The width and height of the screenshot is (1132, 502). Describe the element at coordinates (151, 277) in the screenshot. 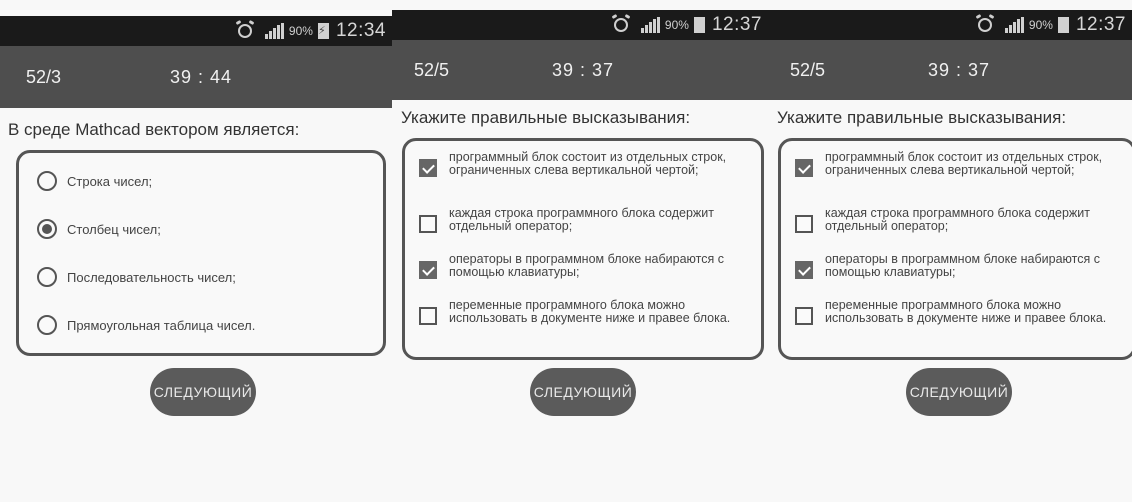

I see `option-label: Последовательность чисел;` at that location.